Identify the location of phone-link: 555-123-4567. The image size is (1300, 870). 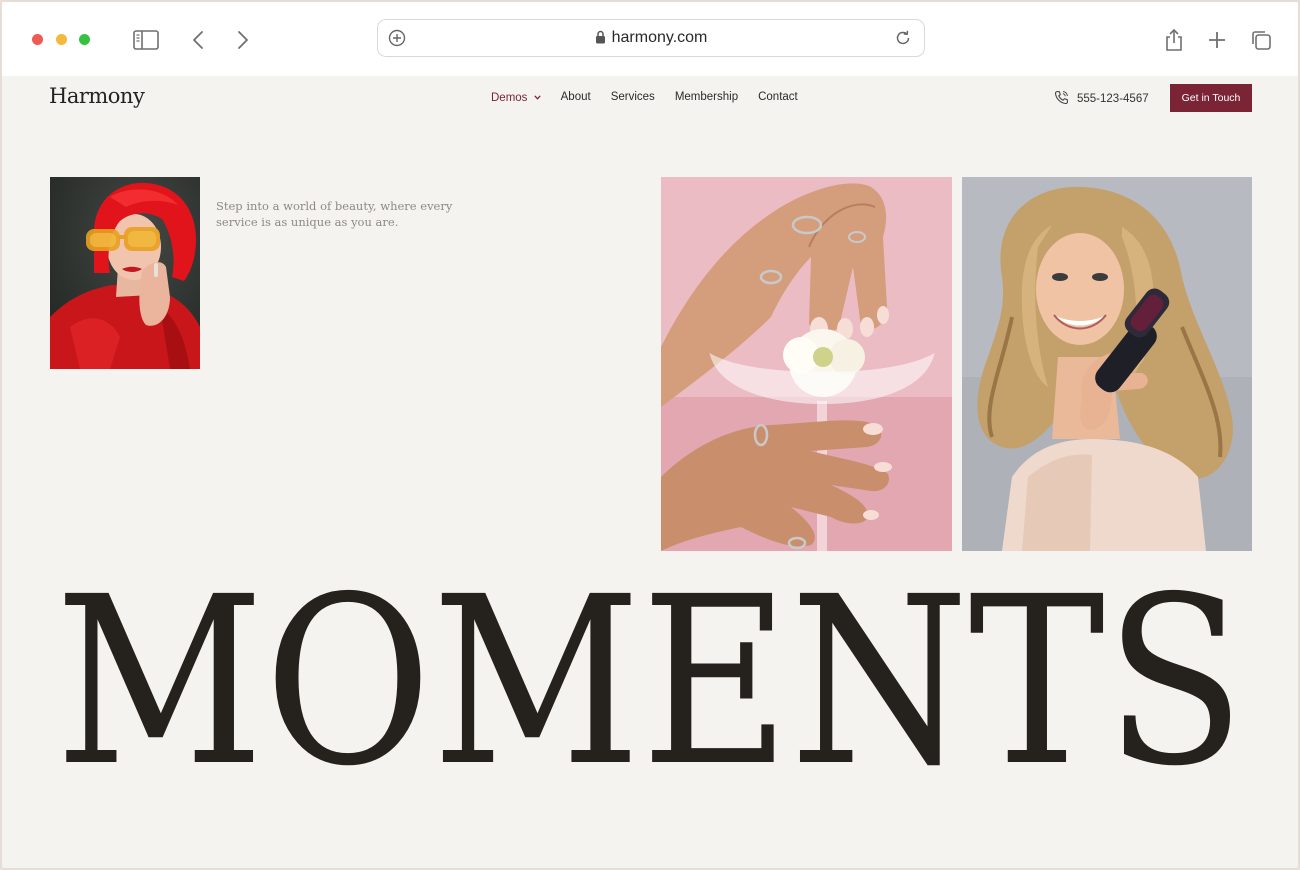
(1101, 99).